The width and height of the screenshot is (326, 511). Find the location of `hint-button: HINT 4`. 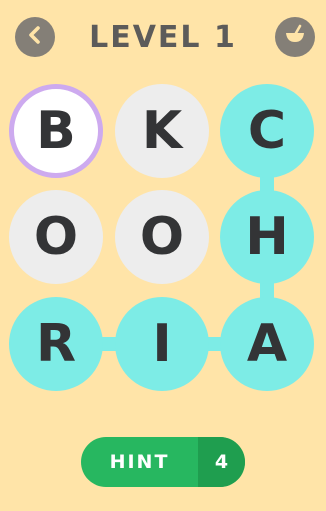

hint-button: HINT 4 is located at coordinates (163, 462).